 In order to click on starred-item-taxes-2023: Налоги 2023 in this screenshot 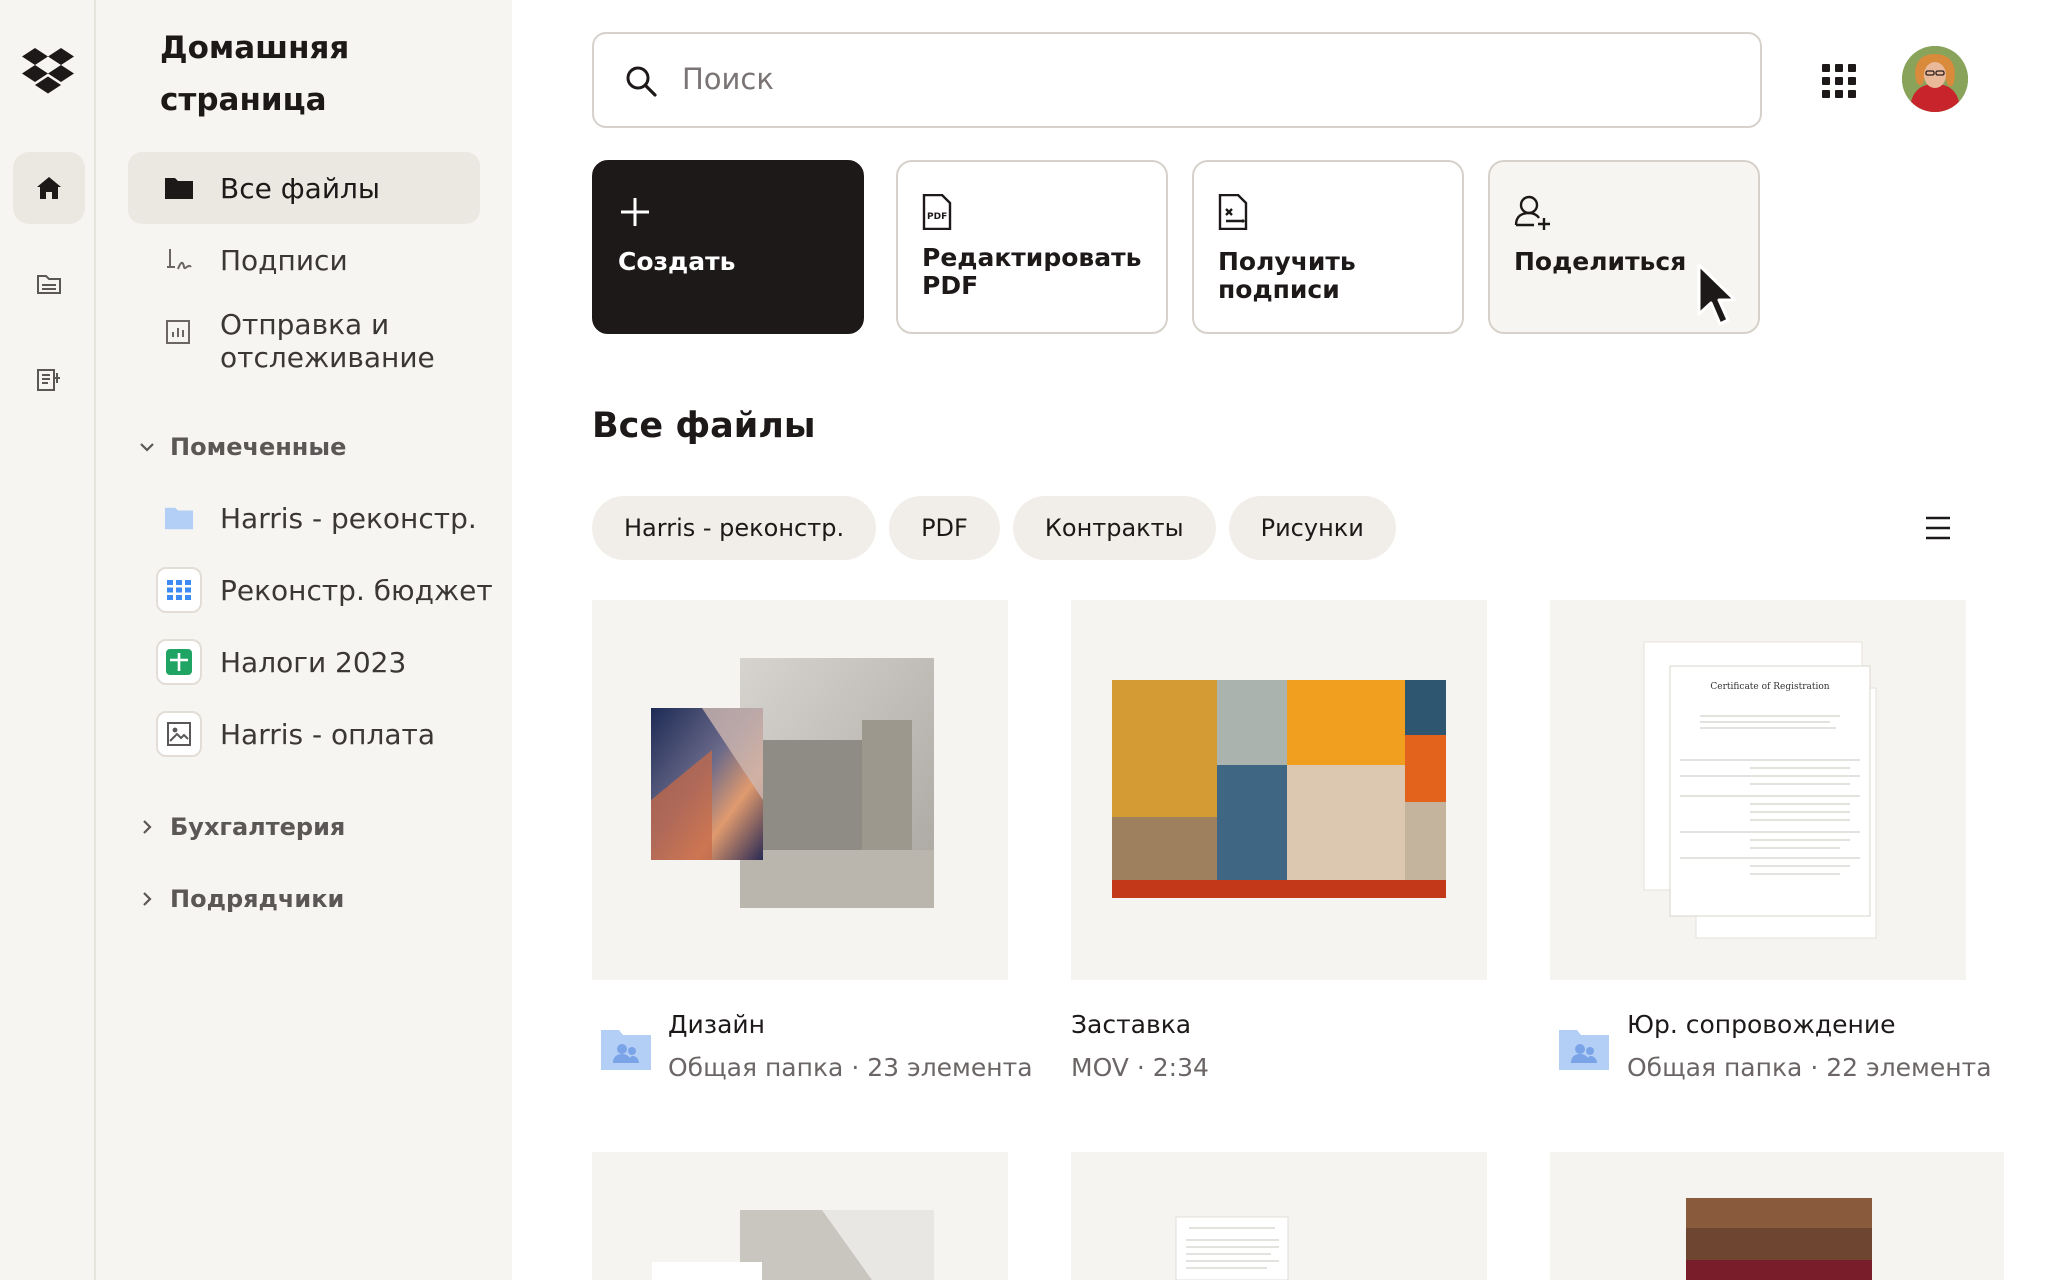, I will do `click(304, 662)`.